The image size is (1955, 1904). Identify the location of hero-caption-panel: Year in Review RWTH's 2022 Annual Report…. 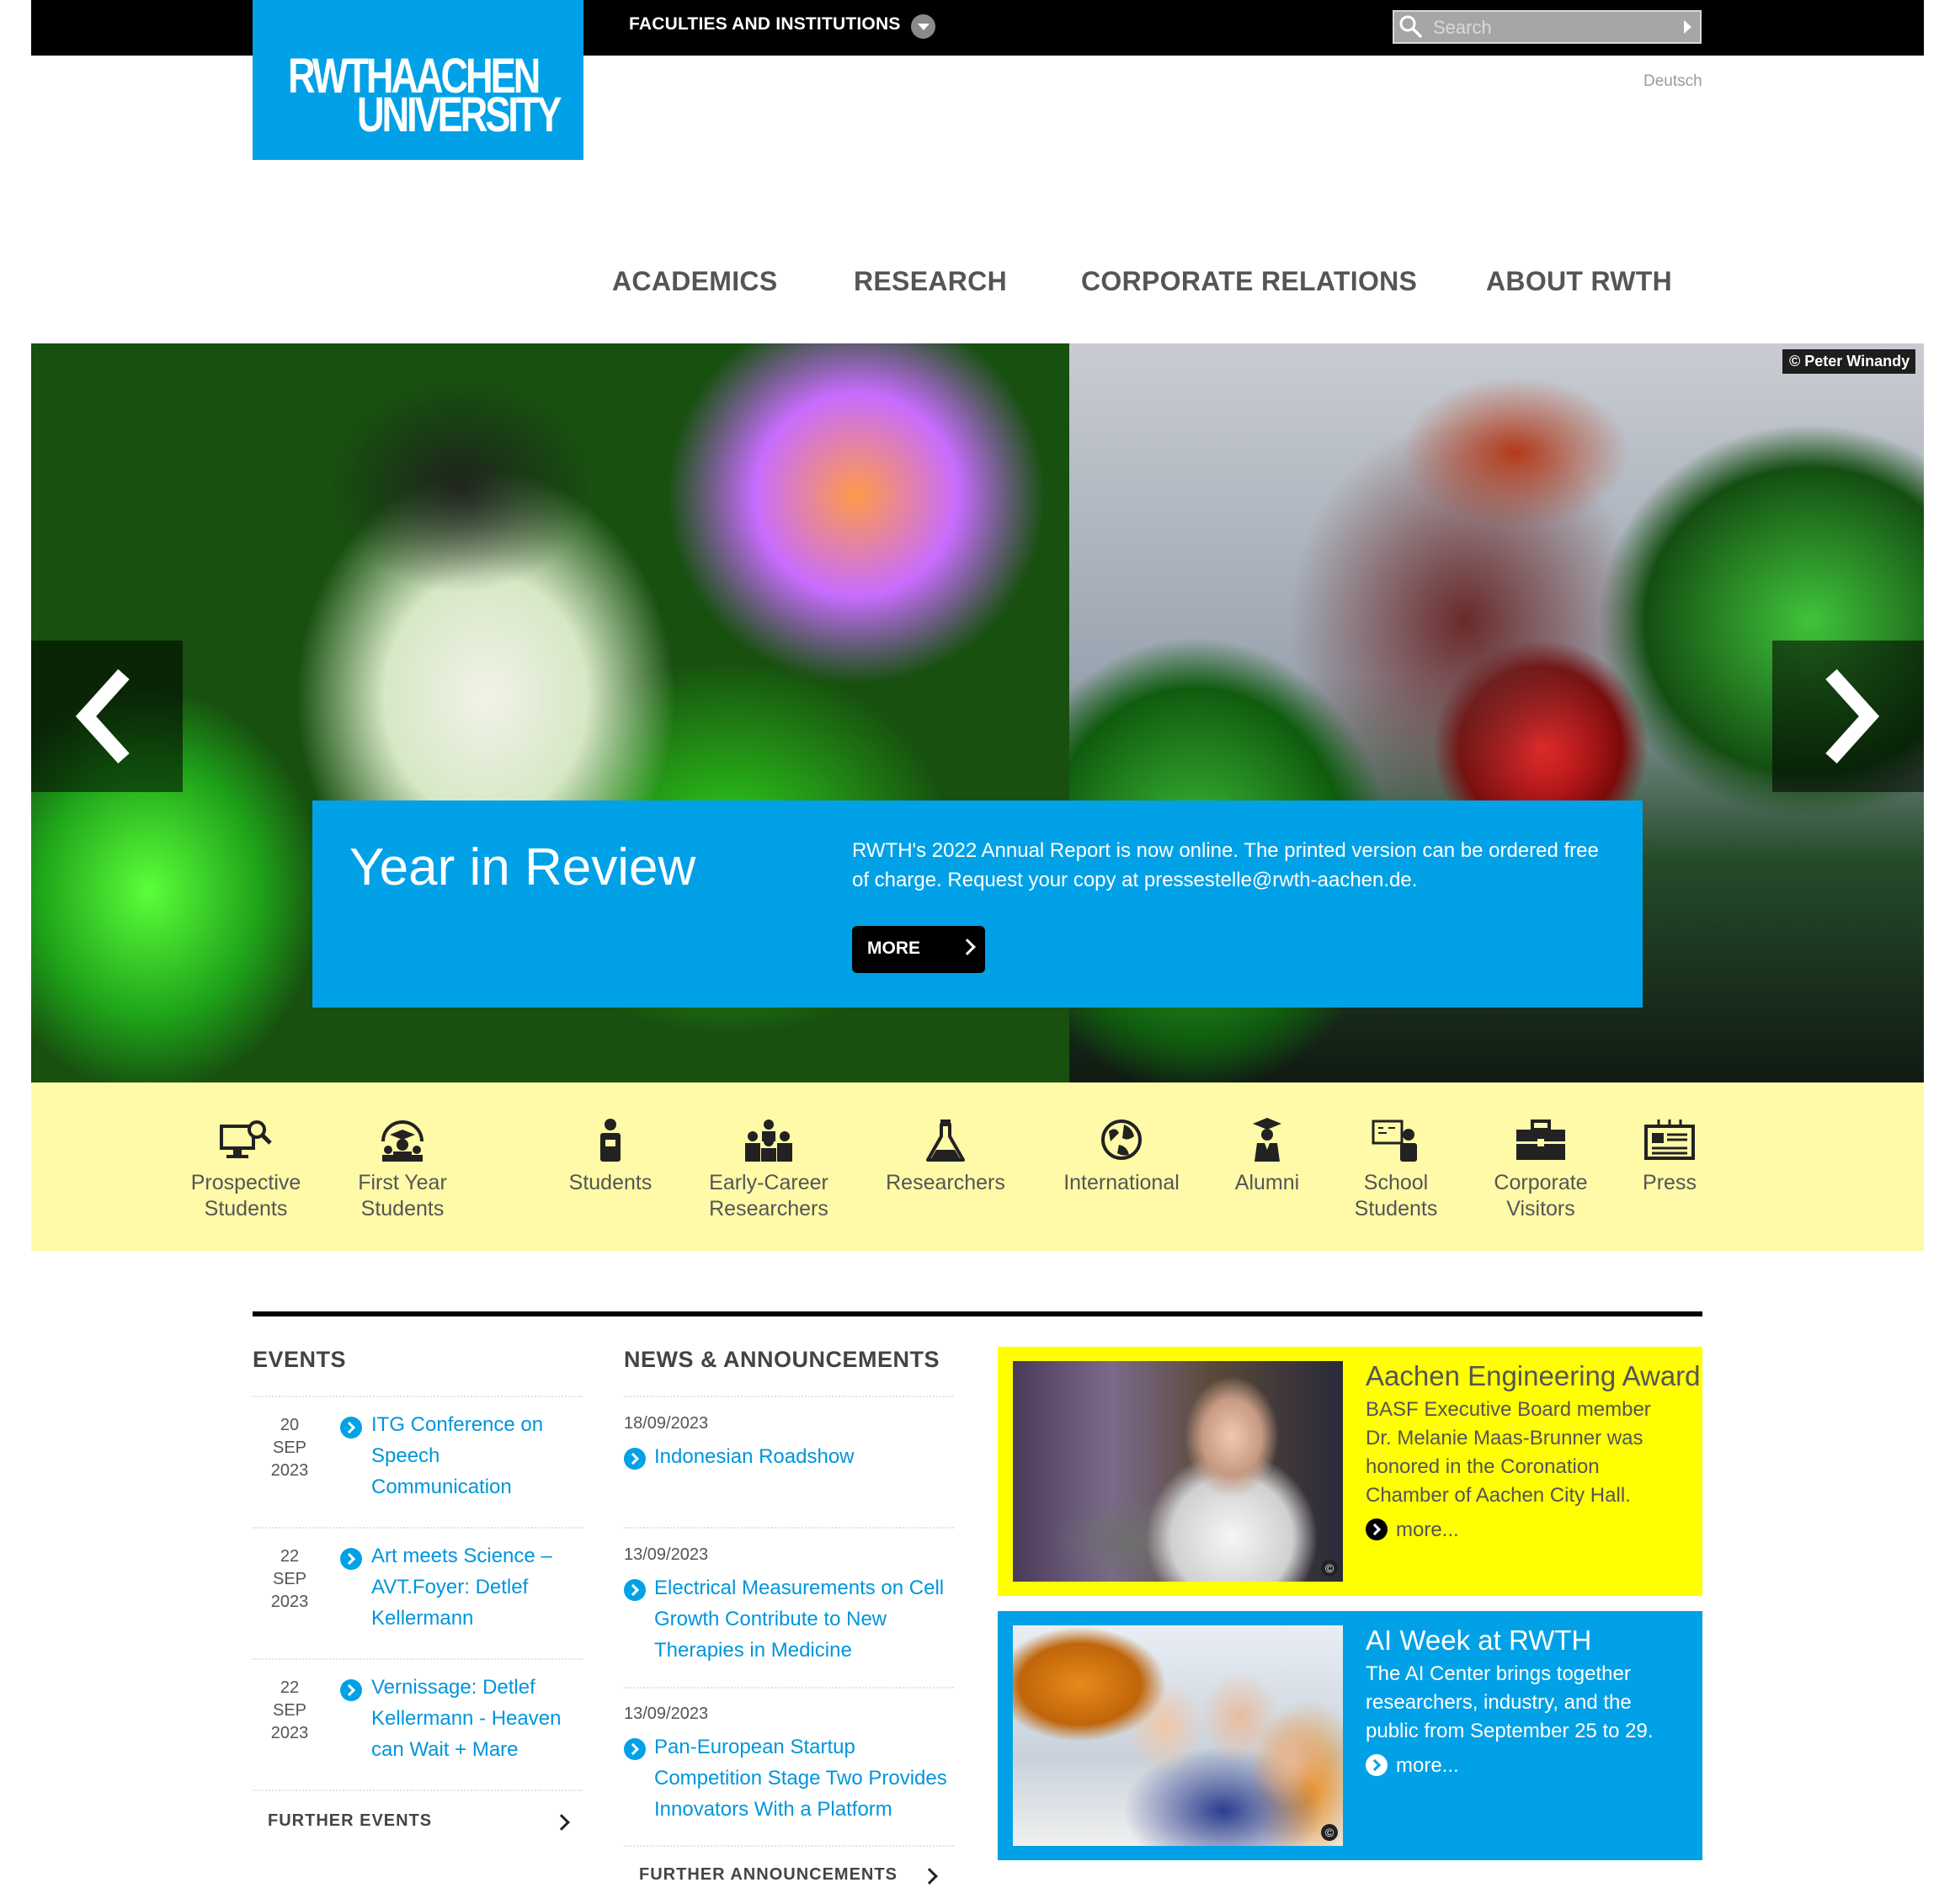
(977, 904).